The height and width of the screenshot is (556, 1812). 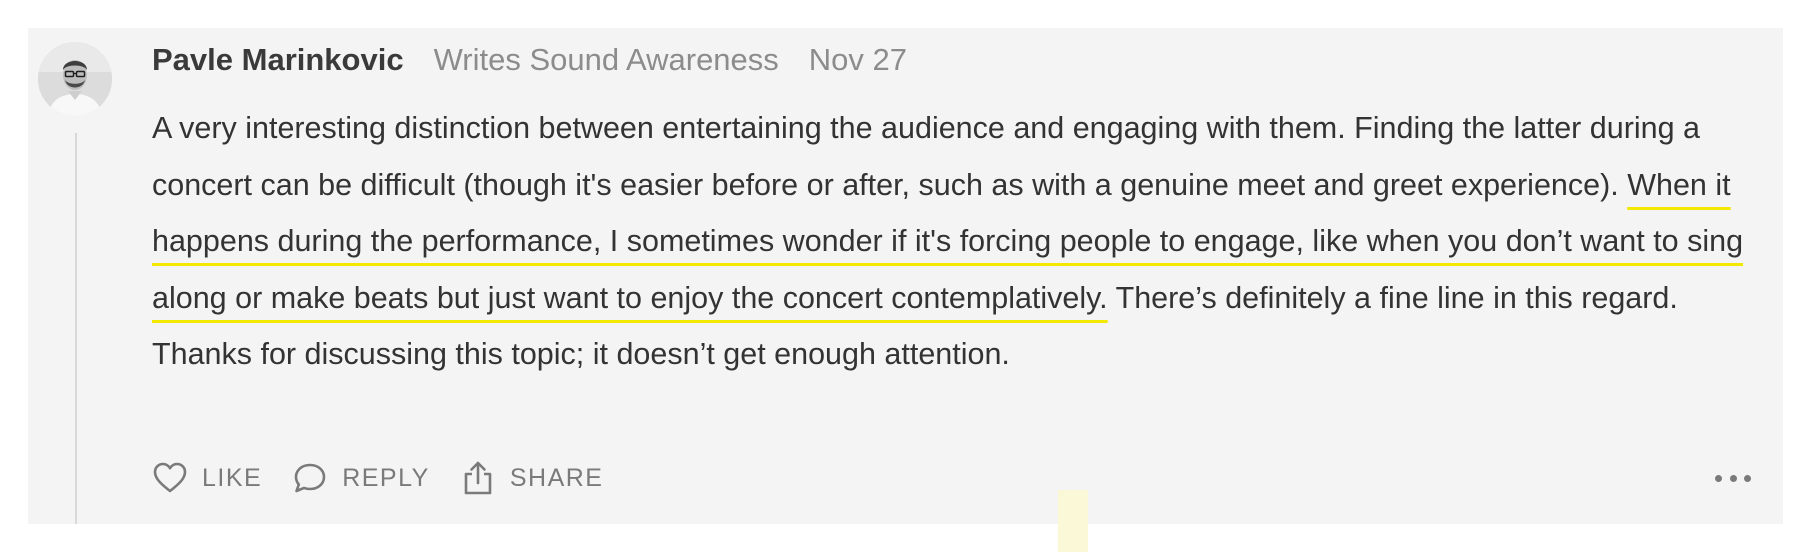 What do you see at coordinates (556, 477) in the screenshot?
I see `share-label: SHARE` at bounding box center [556, 477].